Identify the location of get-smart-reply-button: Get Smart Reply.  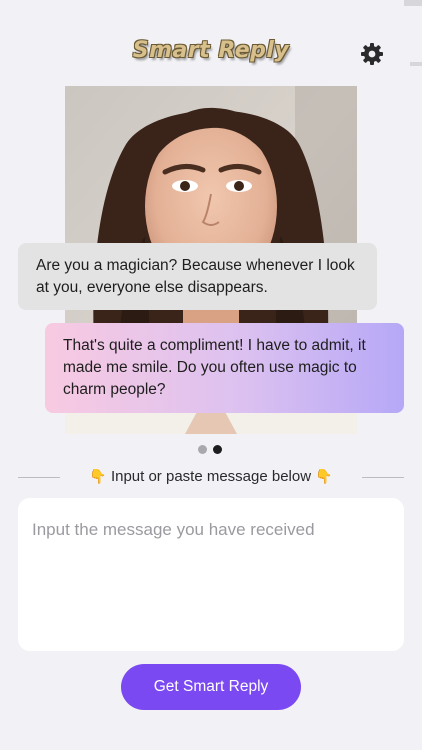
(211, 687).